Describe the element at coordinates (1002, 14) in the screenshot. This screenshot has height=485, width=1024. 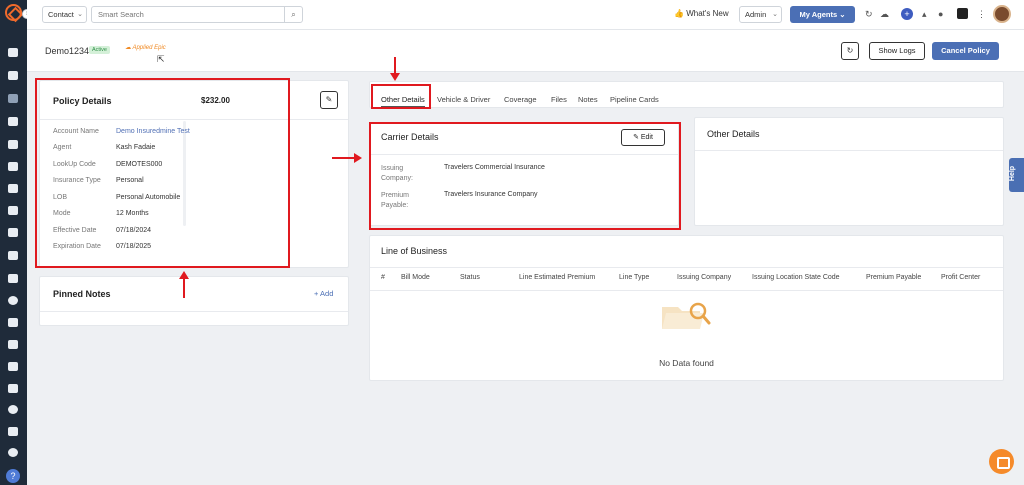
I see `user-avatar` at that location.